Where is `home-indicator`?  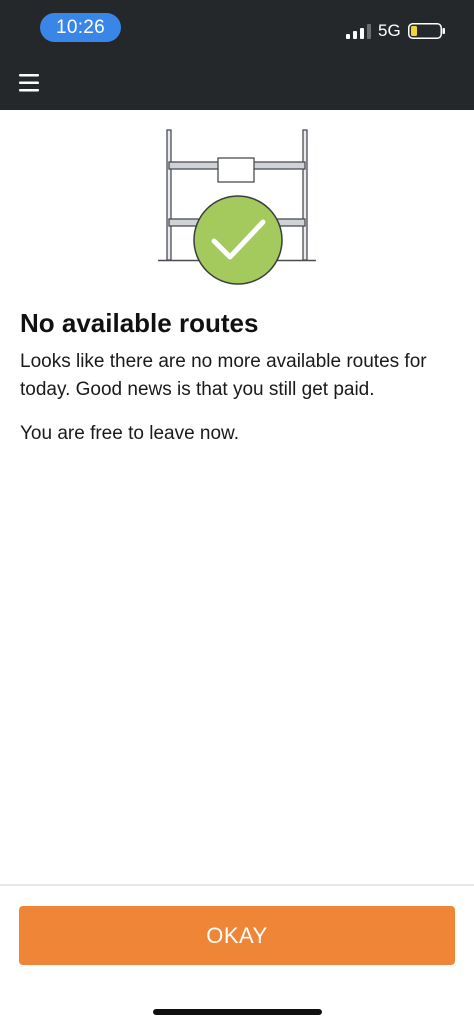 home-indicator is located at coordinates (237, 1012).